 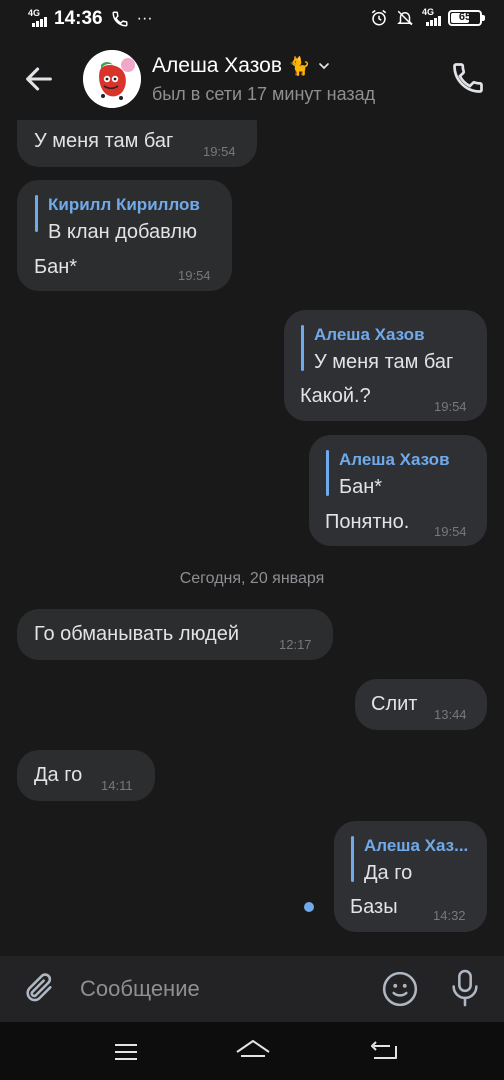 What do you see at coordinates (295, 644) in the screenshot?
I see `message-time: 12:17` at bounding box center [295, 644].